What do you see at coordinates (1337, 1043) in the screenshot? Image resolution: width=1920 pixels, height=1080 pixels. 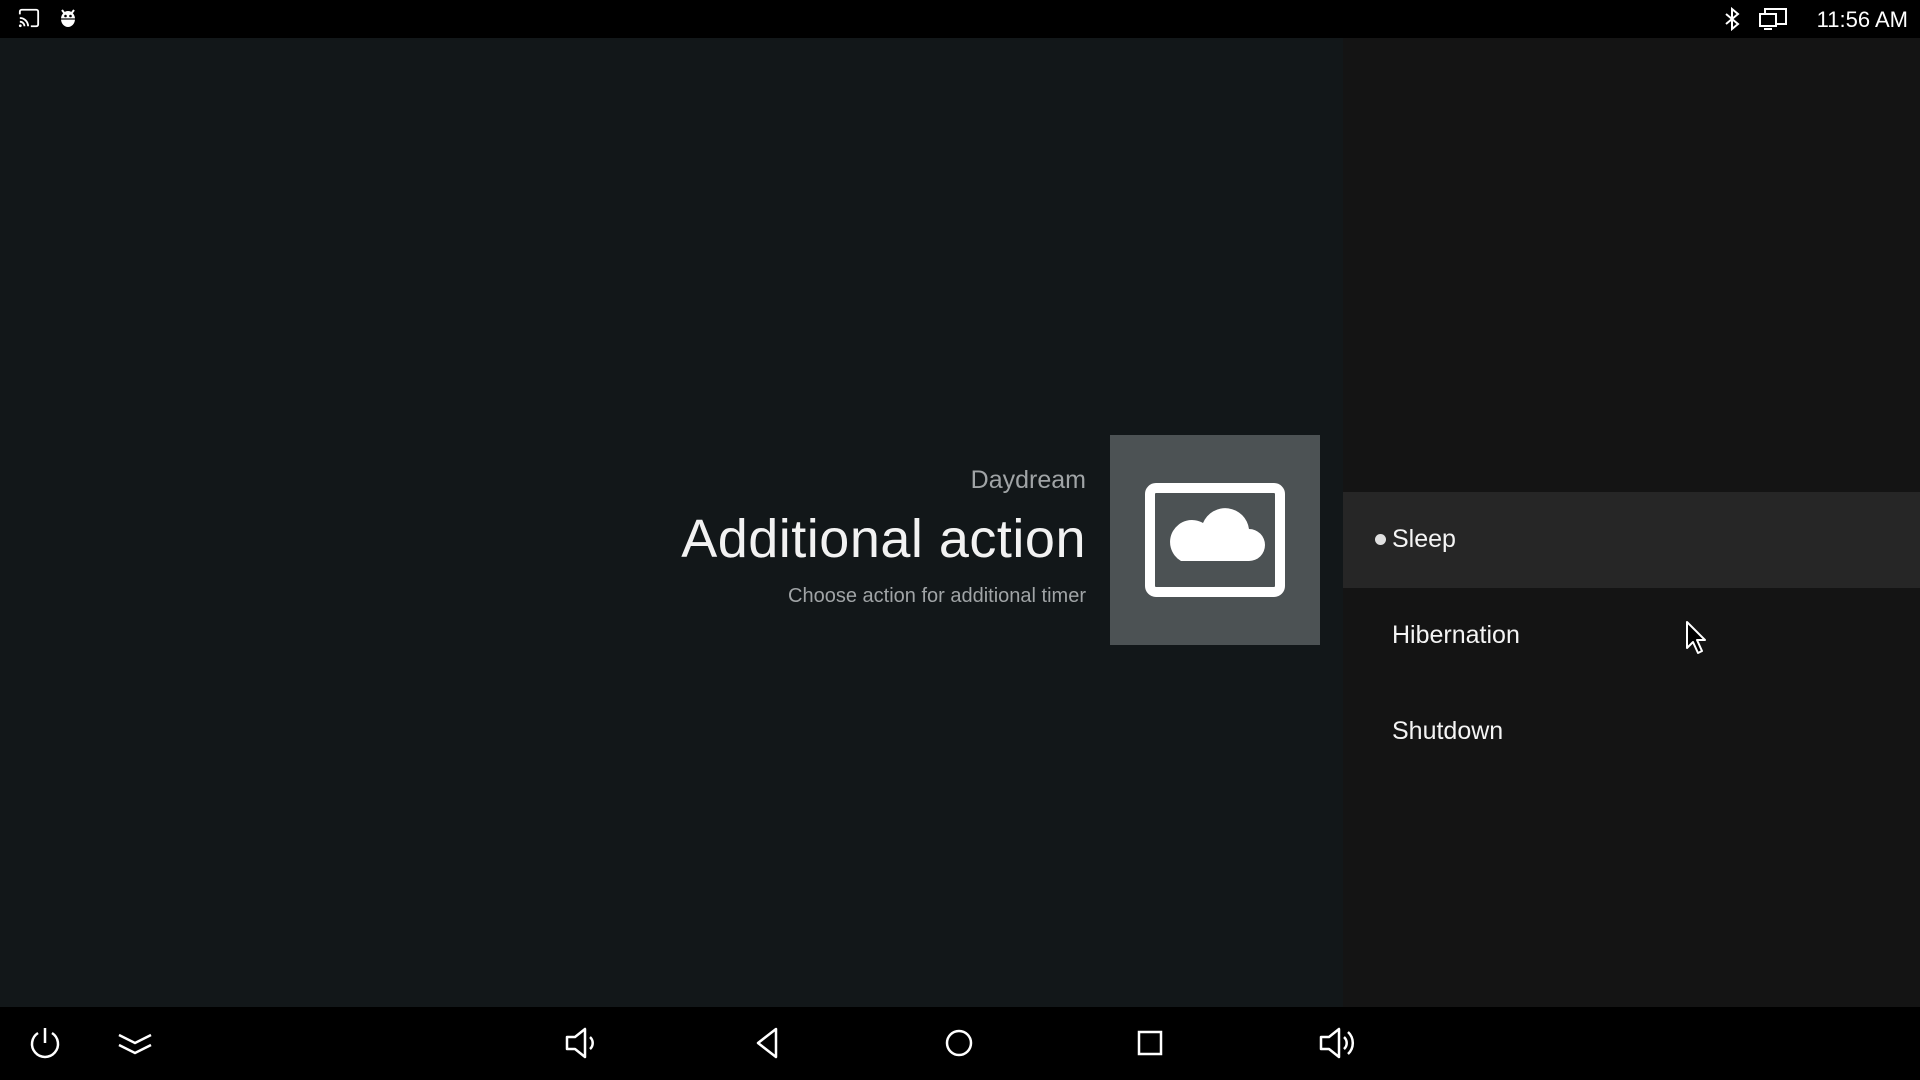 I see `volume-up-icon` at bounding box center [1337, 1043].